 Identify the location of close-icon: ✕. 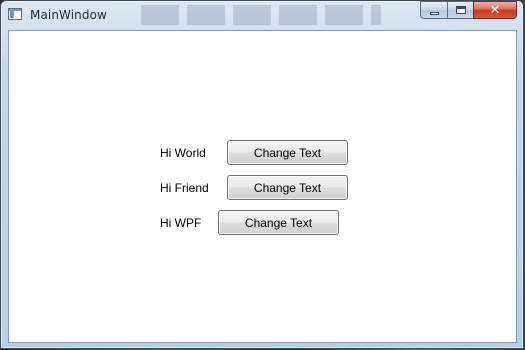
(495, 10).